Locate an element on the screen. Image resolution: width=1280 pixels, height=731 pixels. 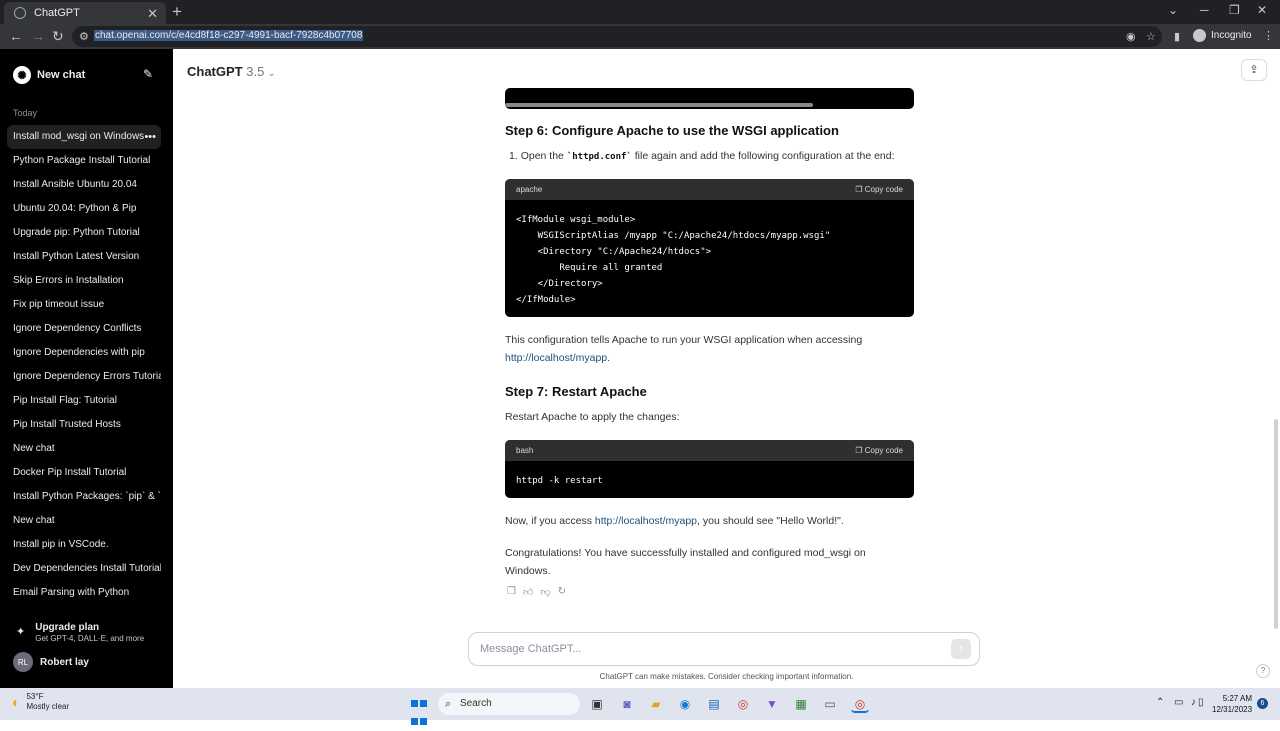
incognito-label: Incognito is located at coordinates (1231, 35).